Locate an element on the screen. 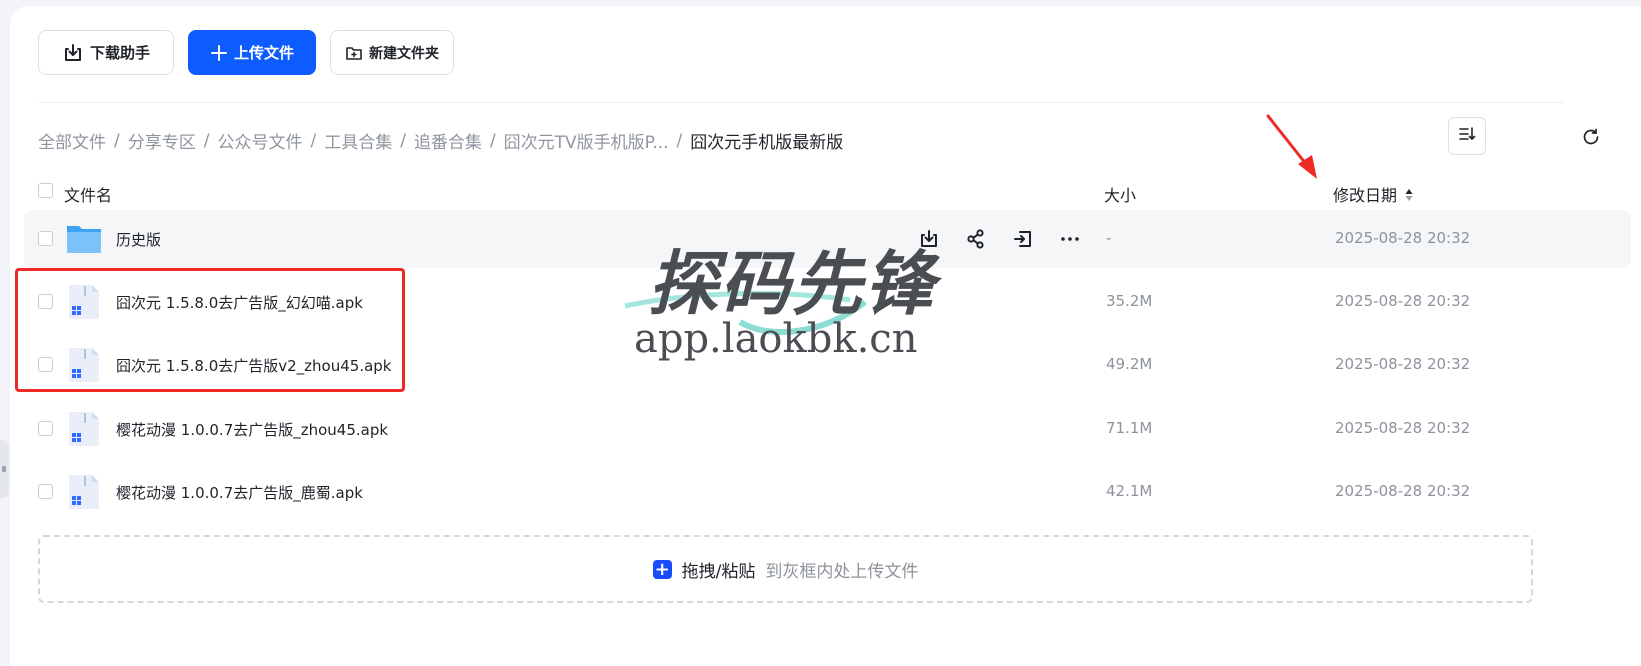  plus-square-icon: + is located at coordinates (662, 569).